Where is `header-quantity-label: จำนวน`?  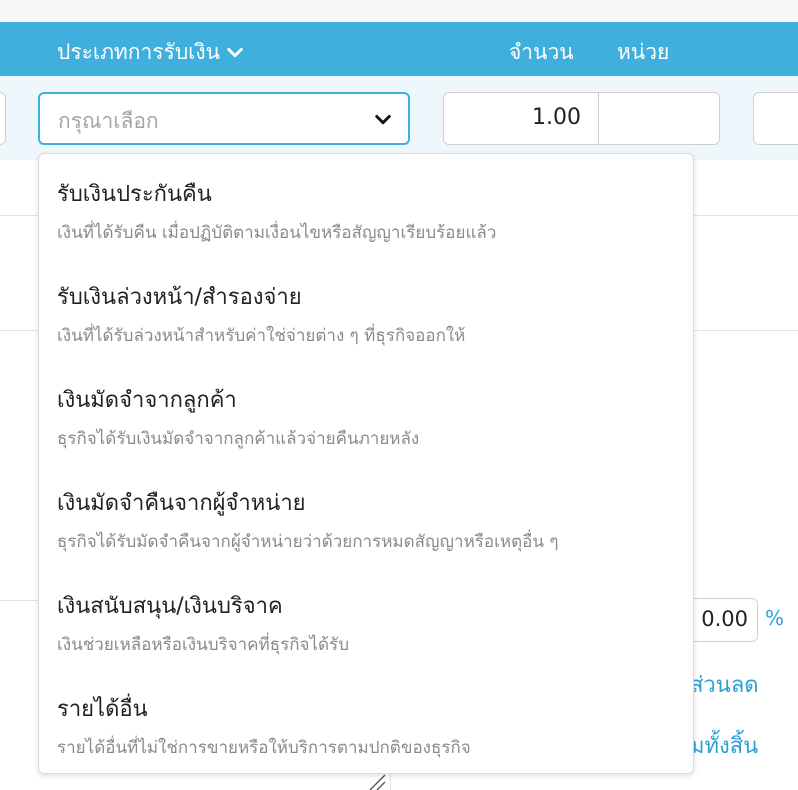
header-quantity-label: จำนวน is located at coordinates (541, 52).